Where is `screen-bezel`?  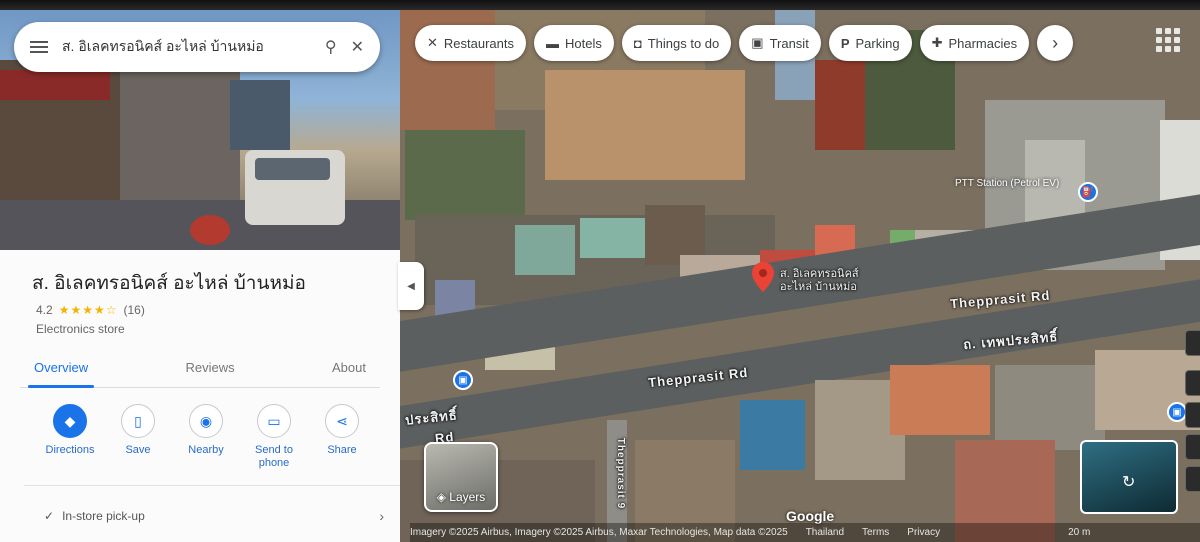 screen-bezel is located at coordinates (600, 5).